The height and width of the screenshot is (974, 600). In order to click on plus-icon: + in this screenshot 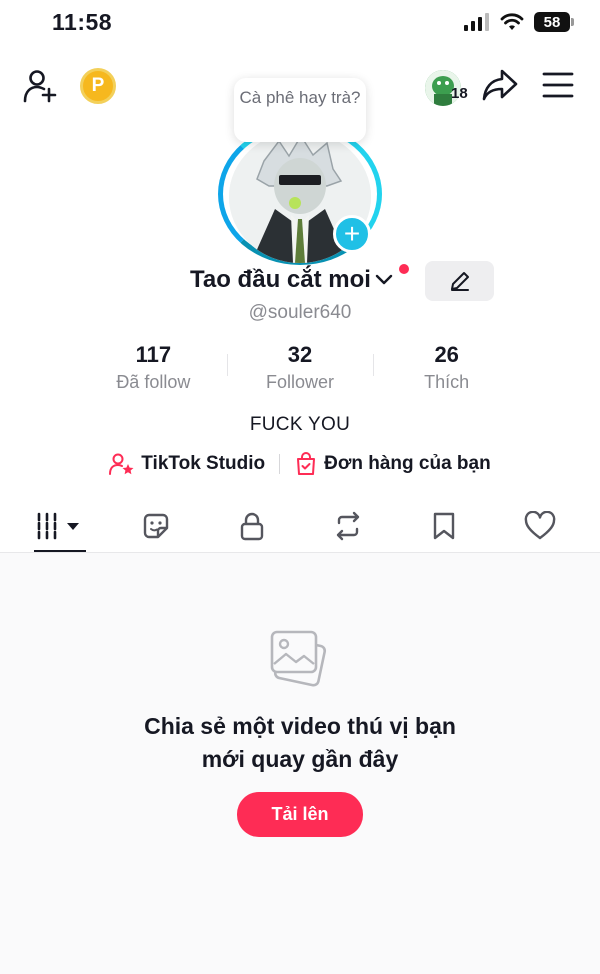, I will do `click(352, 233)`.